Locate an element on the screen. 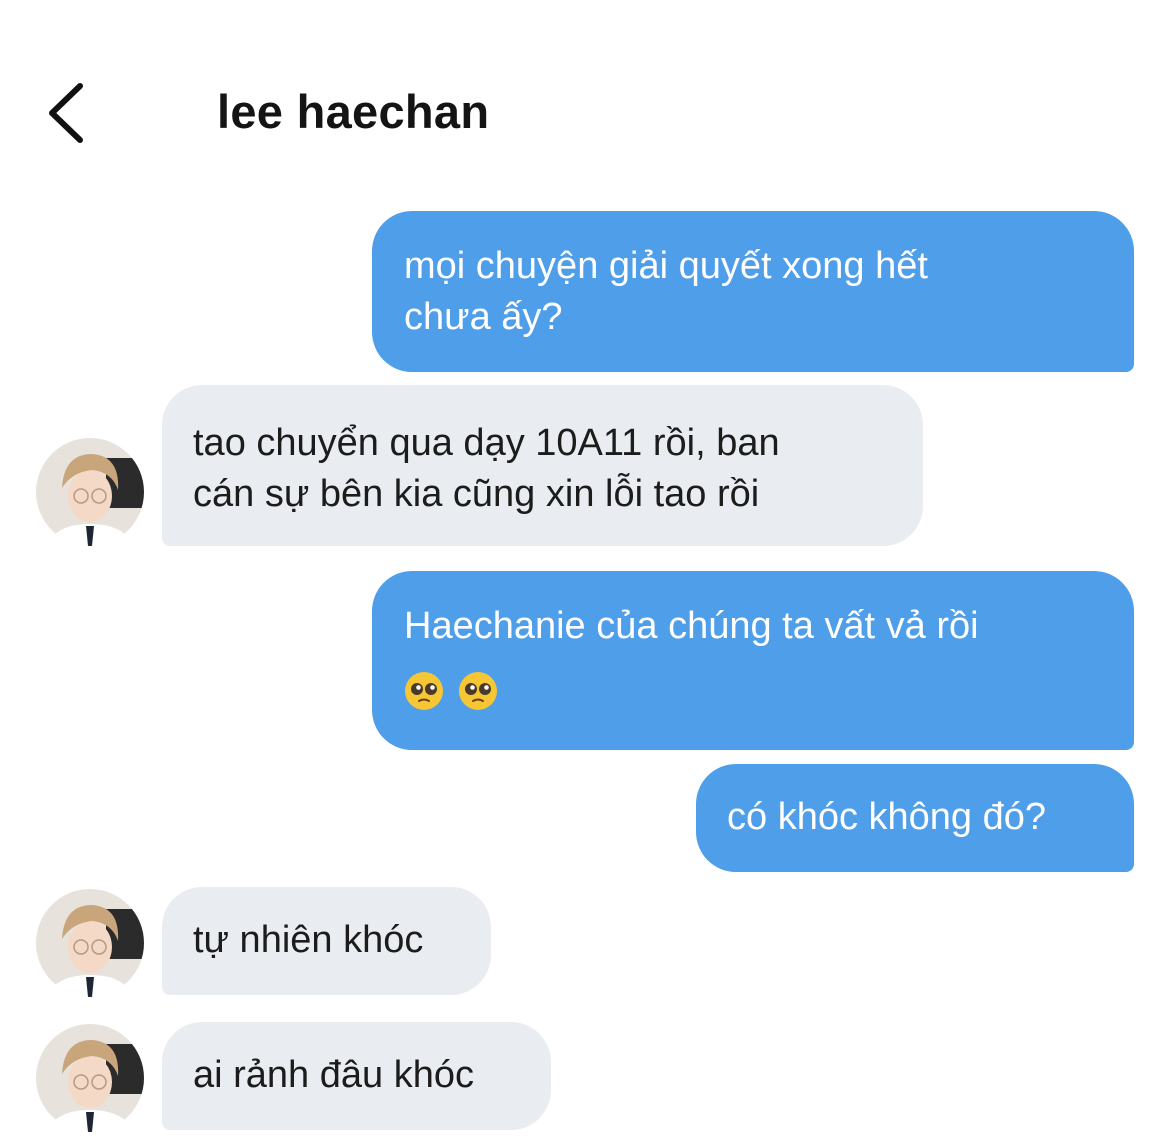 The height and width of the screenshot is (1144, 1169). message-bubble-outgoing: có khóc không đó? is located at coordinates (915, 818).